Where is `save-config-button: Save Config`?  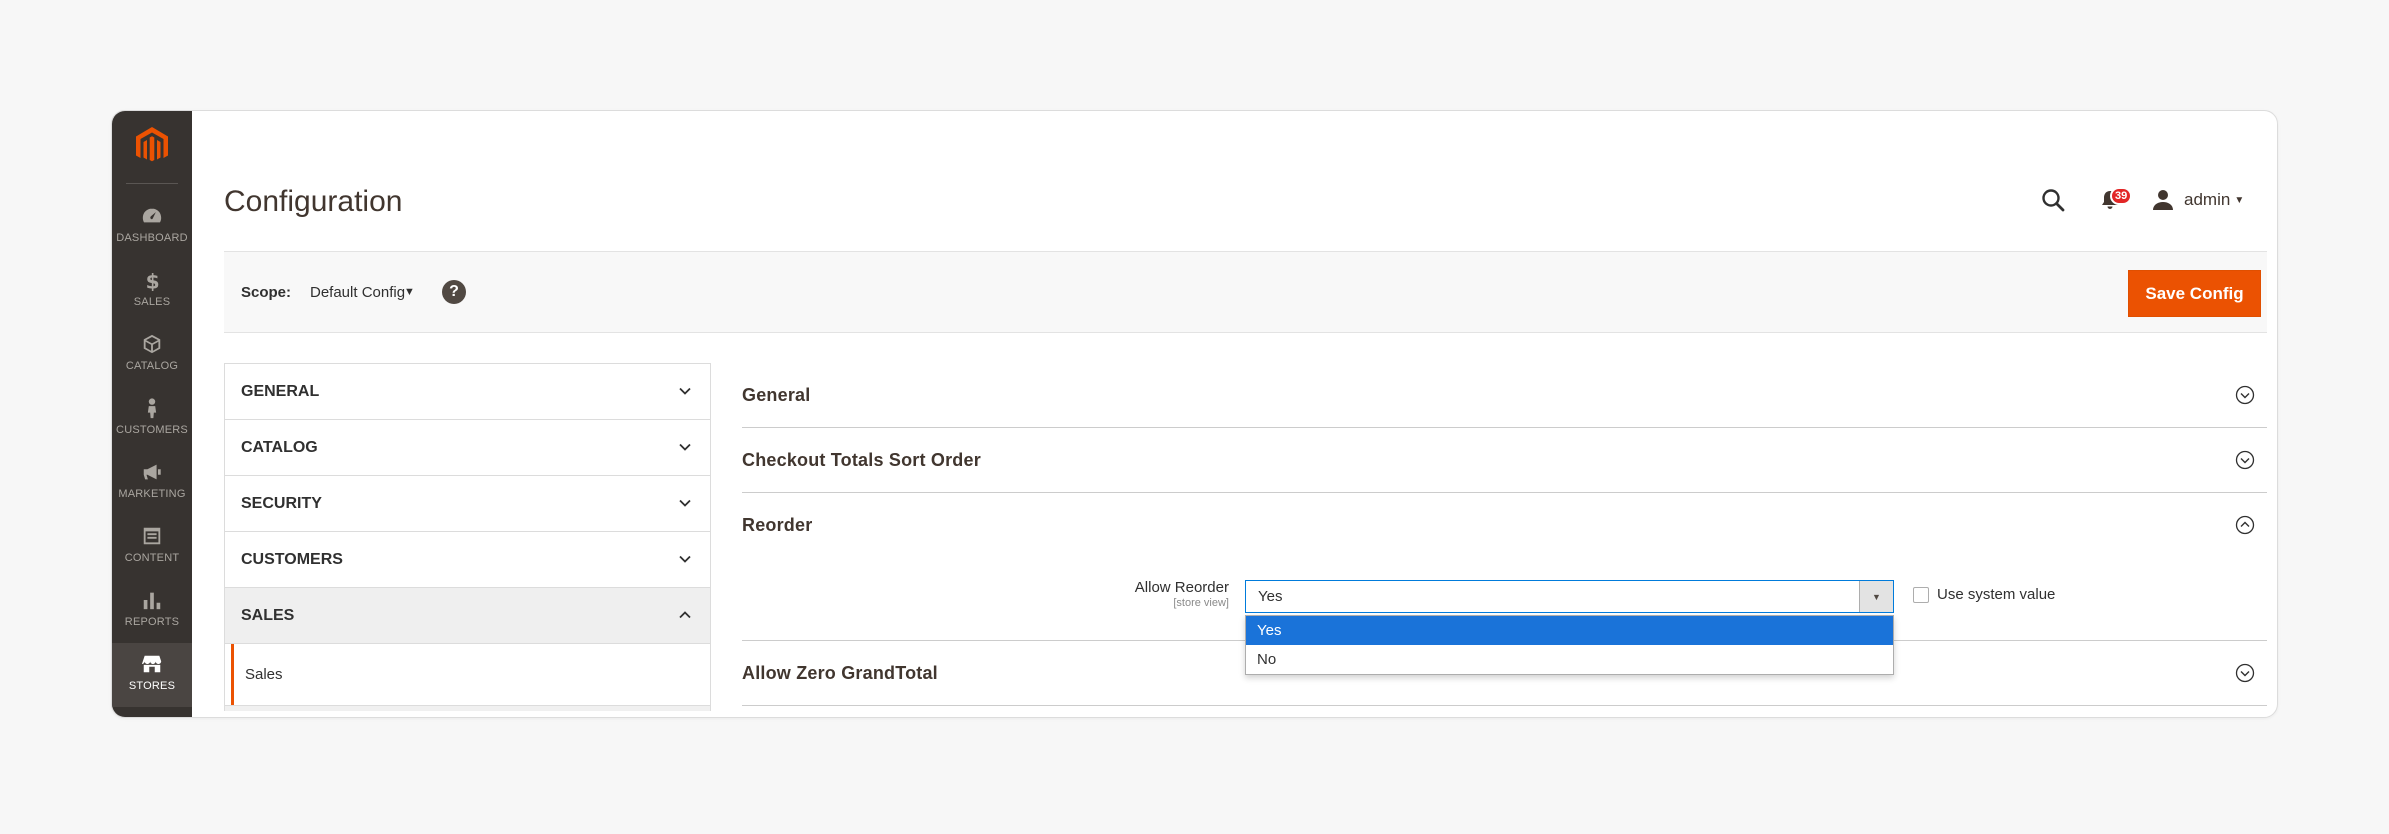
save-config-button: Save Config is located at coordinates (2194, 293).